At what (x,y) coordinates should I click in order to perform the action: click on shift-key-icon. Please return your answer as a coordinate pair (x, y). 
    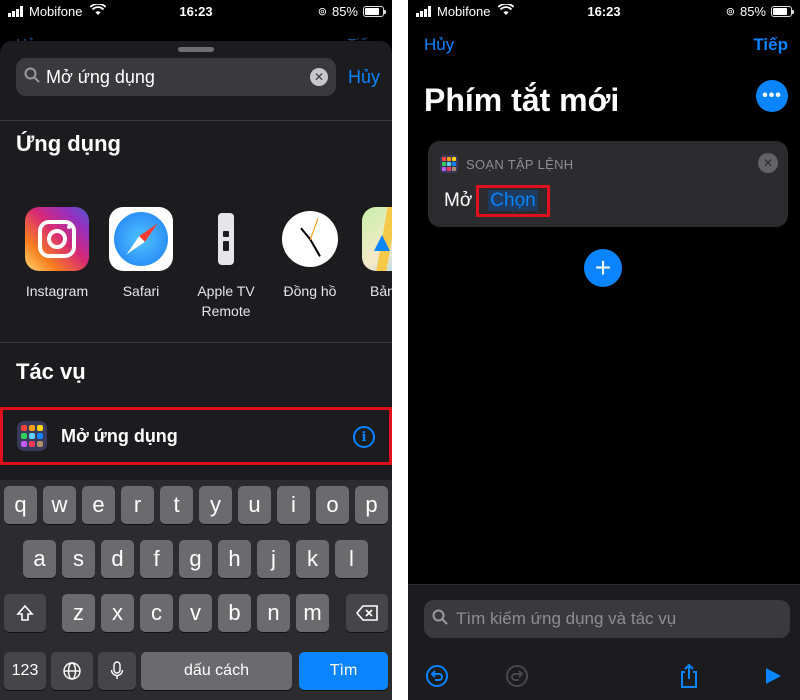
    Looking at the image, I should click on (25, 613).